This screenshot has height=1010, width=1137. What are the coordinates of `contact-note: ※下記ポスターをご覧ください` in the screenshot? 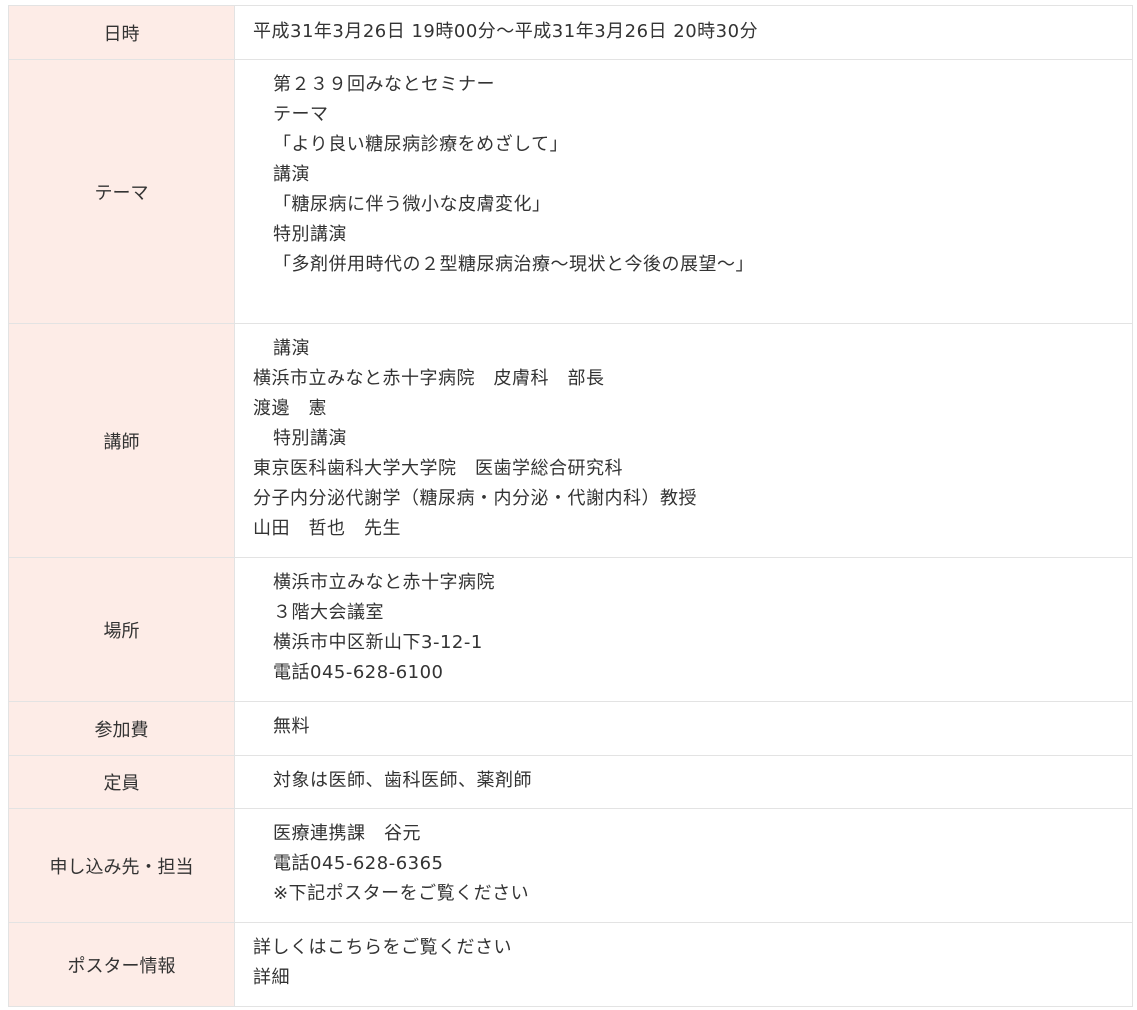 It's located at (401, 893).